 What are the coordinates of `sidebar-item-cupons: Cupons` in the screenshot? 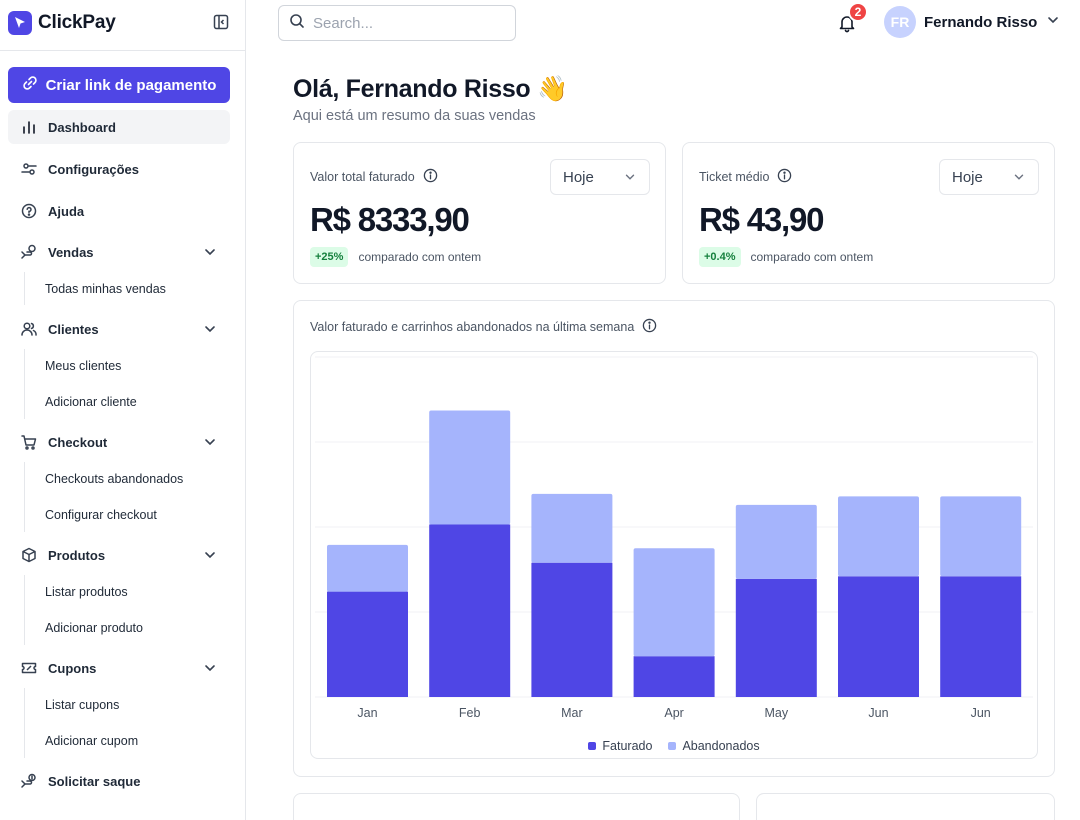 It's located at (119, 668).